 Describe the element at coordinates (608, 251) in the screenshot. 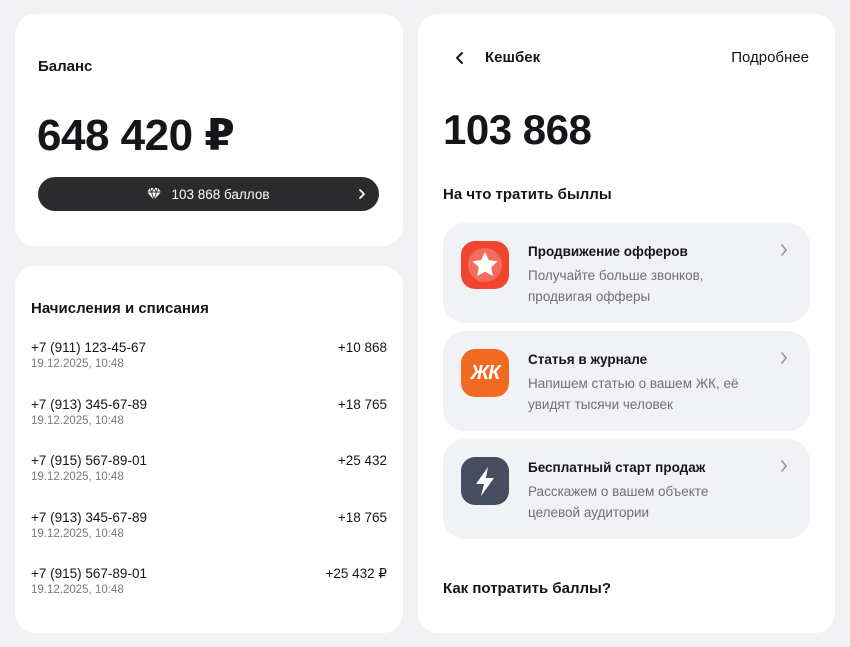

I see `offer-title: Продвижение офферов` at that location.